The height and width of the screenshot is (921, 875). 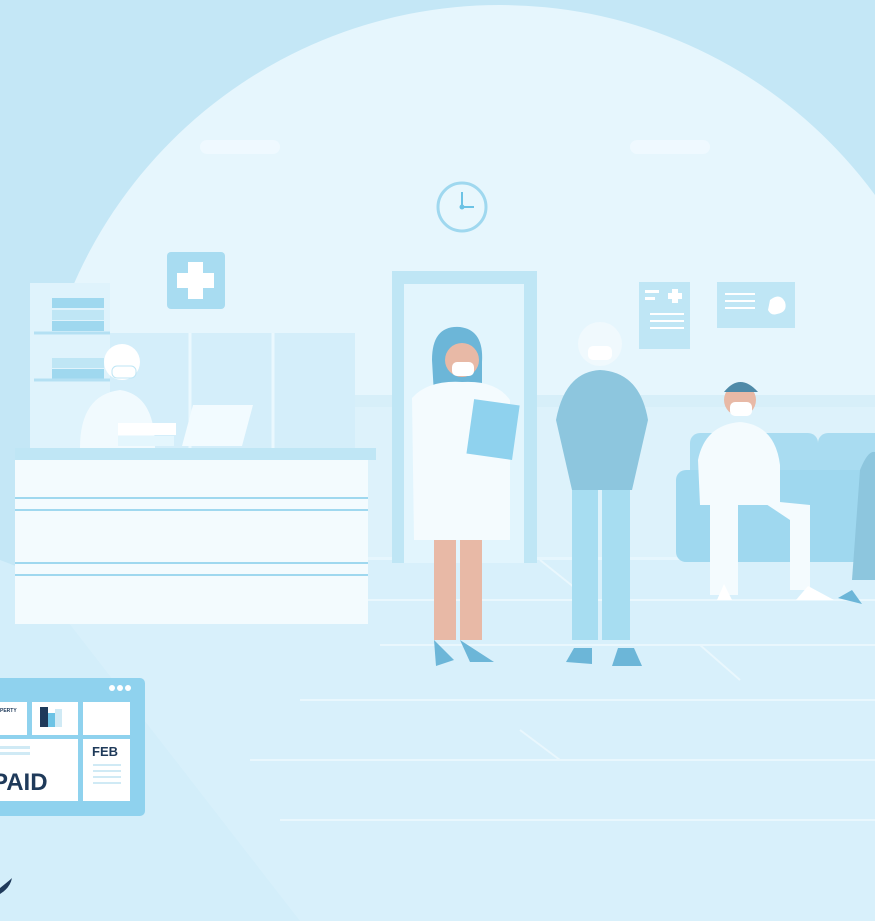 I want to click on clock-icon, so click(x=462, y=207).